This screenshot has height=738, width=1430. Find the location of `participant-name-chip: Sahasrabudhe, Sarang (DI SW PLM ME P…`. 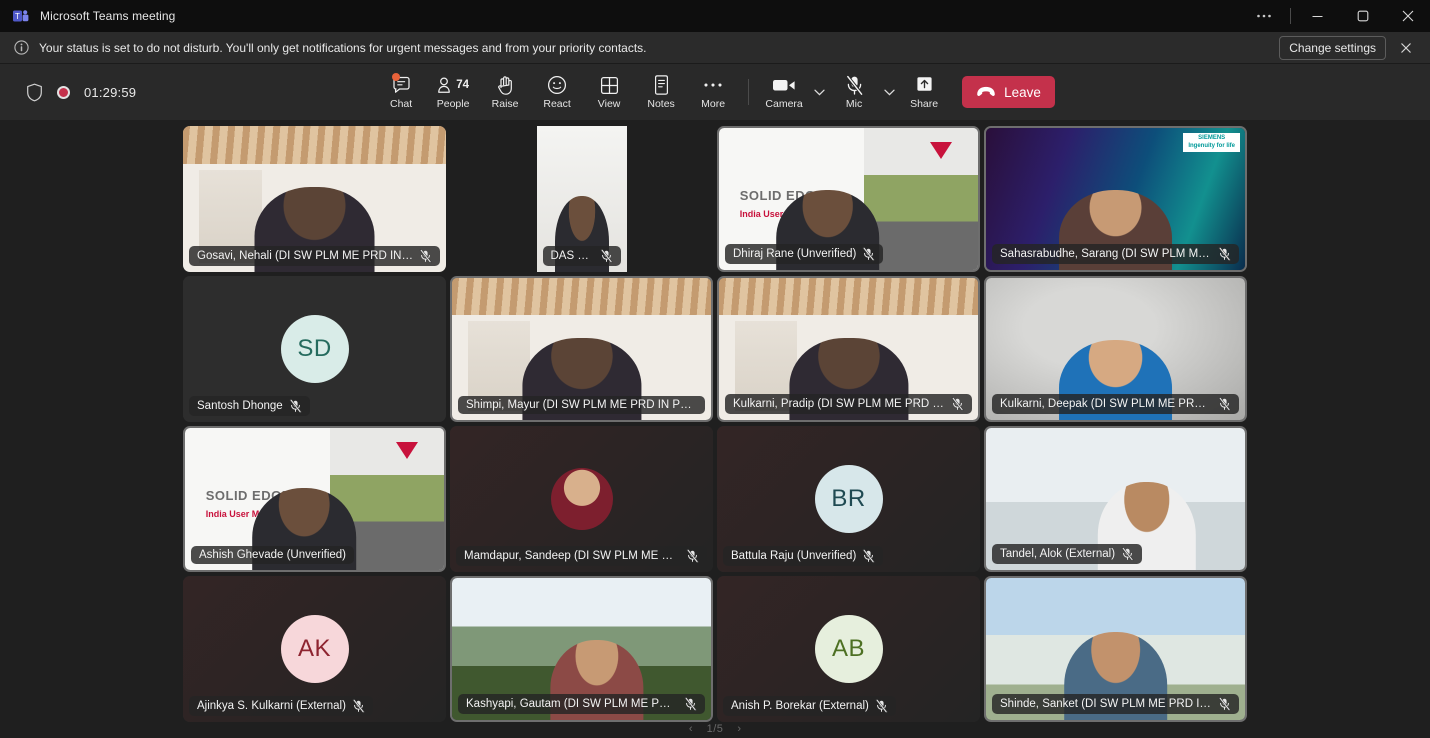

participant-name-chip: Sahasrabudhe, Sarang (DI SW PLM ME P… is located at coordinates (1115, 254).